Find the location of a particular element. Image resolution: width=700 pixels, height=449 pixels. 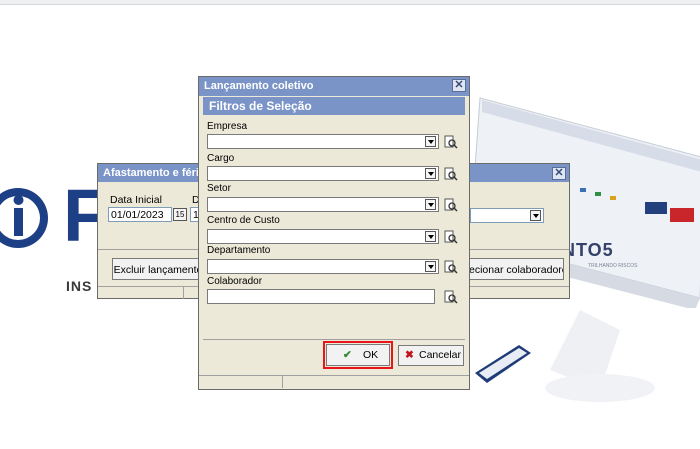

brand-logo-subtext: INS is located at coordinates (79, 286).